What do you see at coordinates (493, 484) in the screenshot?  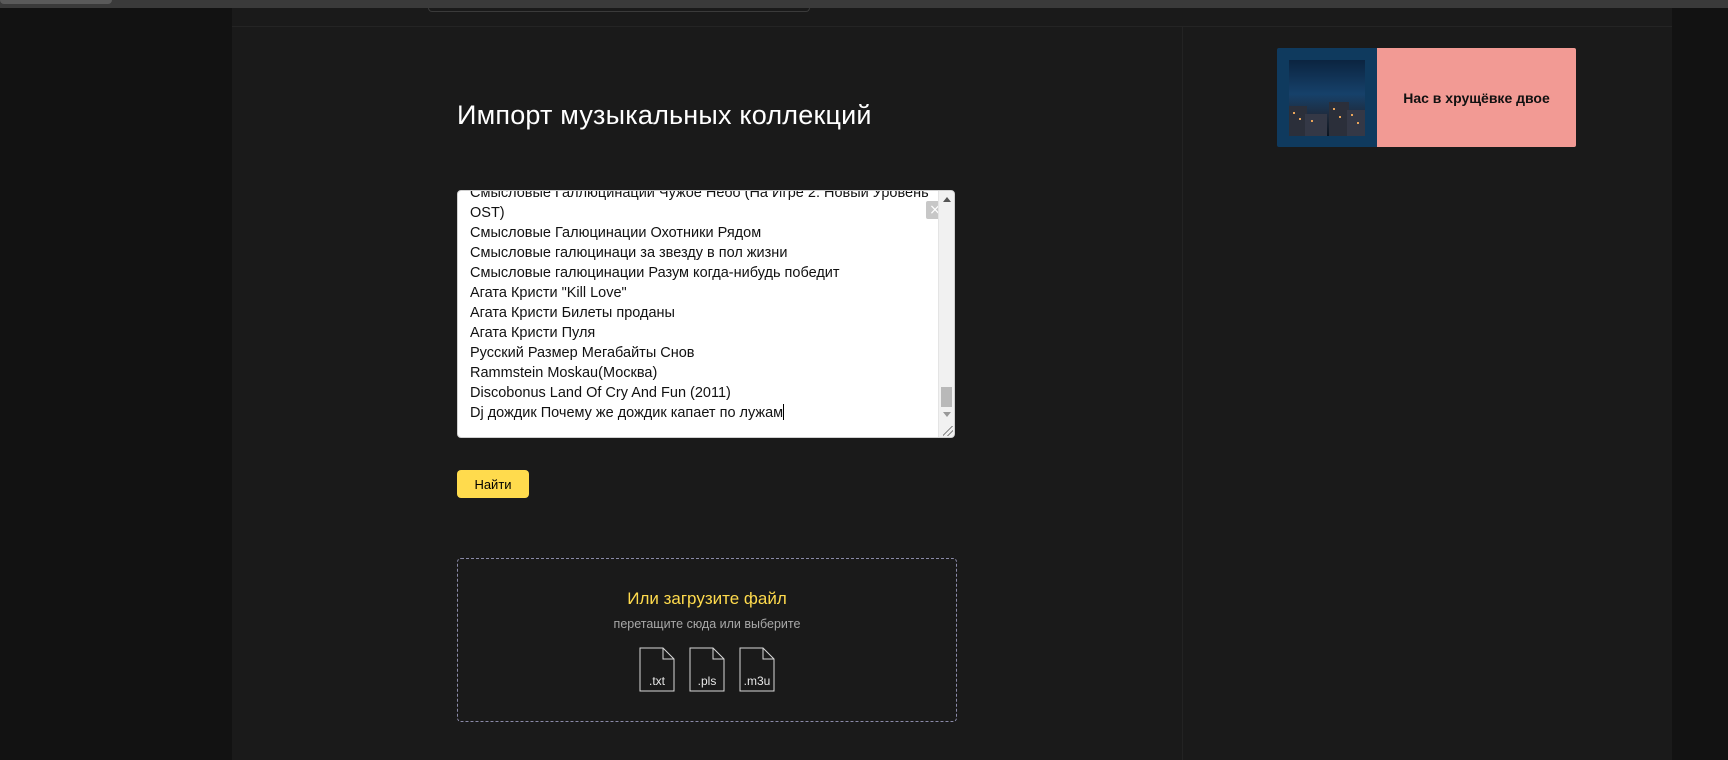 I see `find-button: Найти` at bounding box center [493, 484].